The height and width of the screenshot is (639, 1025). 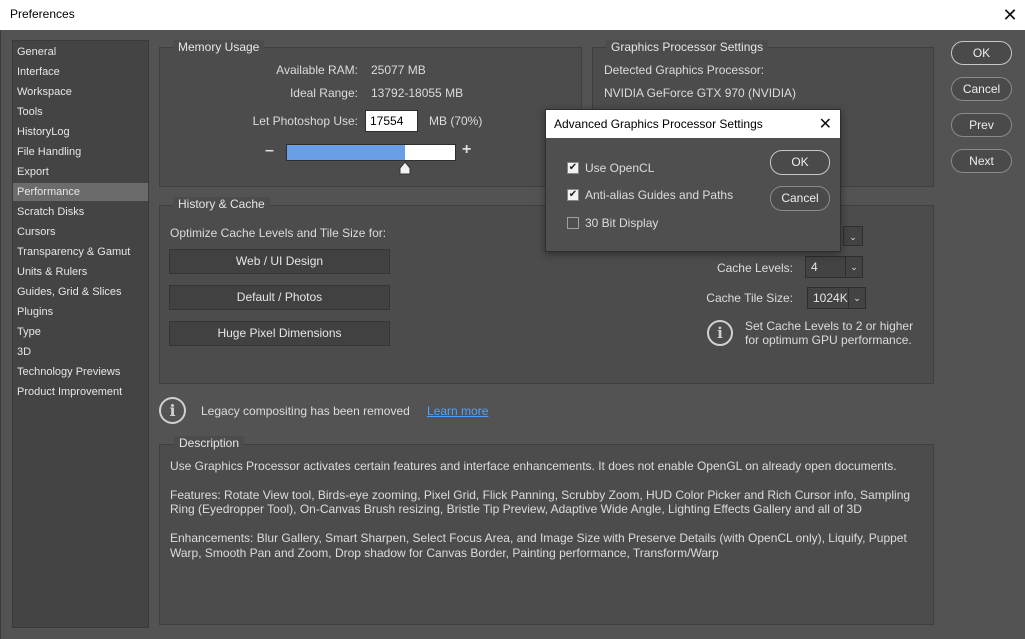 I want to click on memory-use-suffix: MB (70%), so click(x=456, y=121).